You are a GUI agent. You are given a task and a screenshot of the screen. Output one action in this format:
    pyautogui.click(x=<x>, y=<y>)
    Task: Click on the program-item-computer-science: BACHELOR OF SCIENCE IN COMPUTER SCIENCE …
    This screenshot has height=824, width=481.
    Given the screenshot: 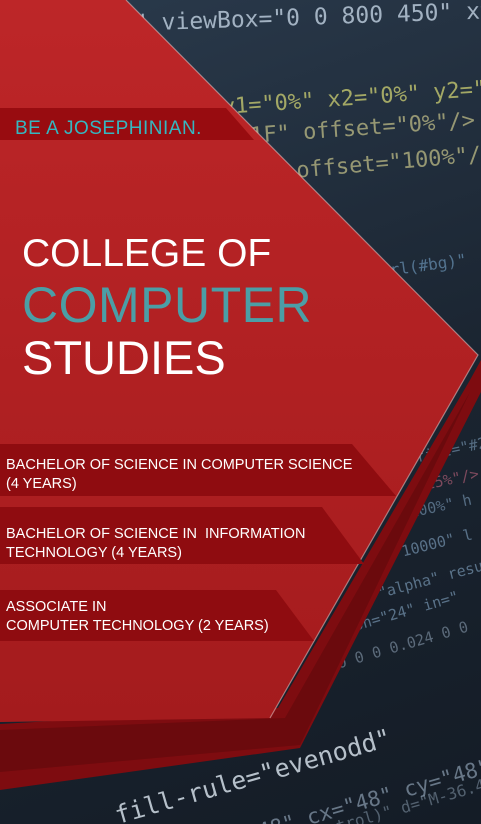 What is the action you would take?
    pyautogui.click(x=179, y=475)
    